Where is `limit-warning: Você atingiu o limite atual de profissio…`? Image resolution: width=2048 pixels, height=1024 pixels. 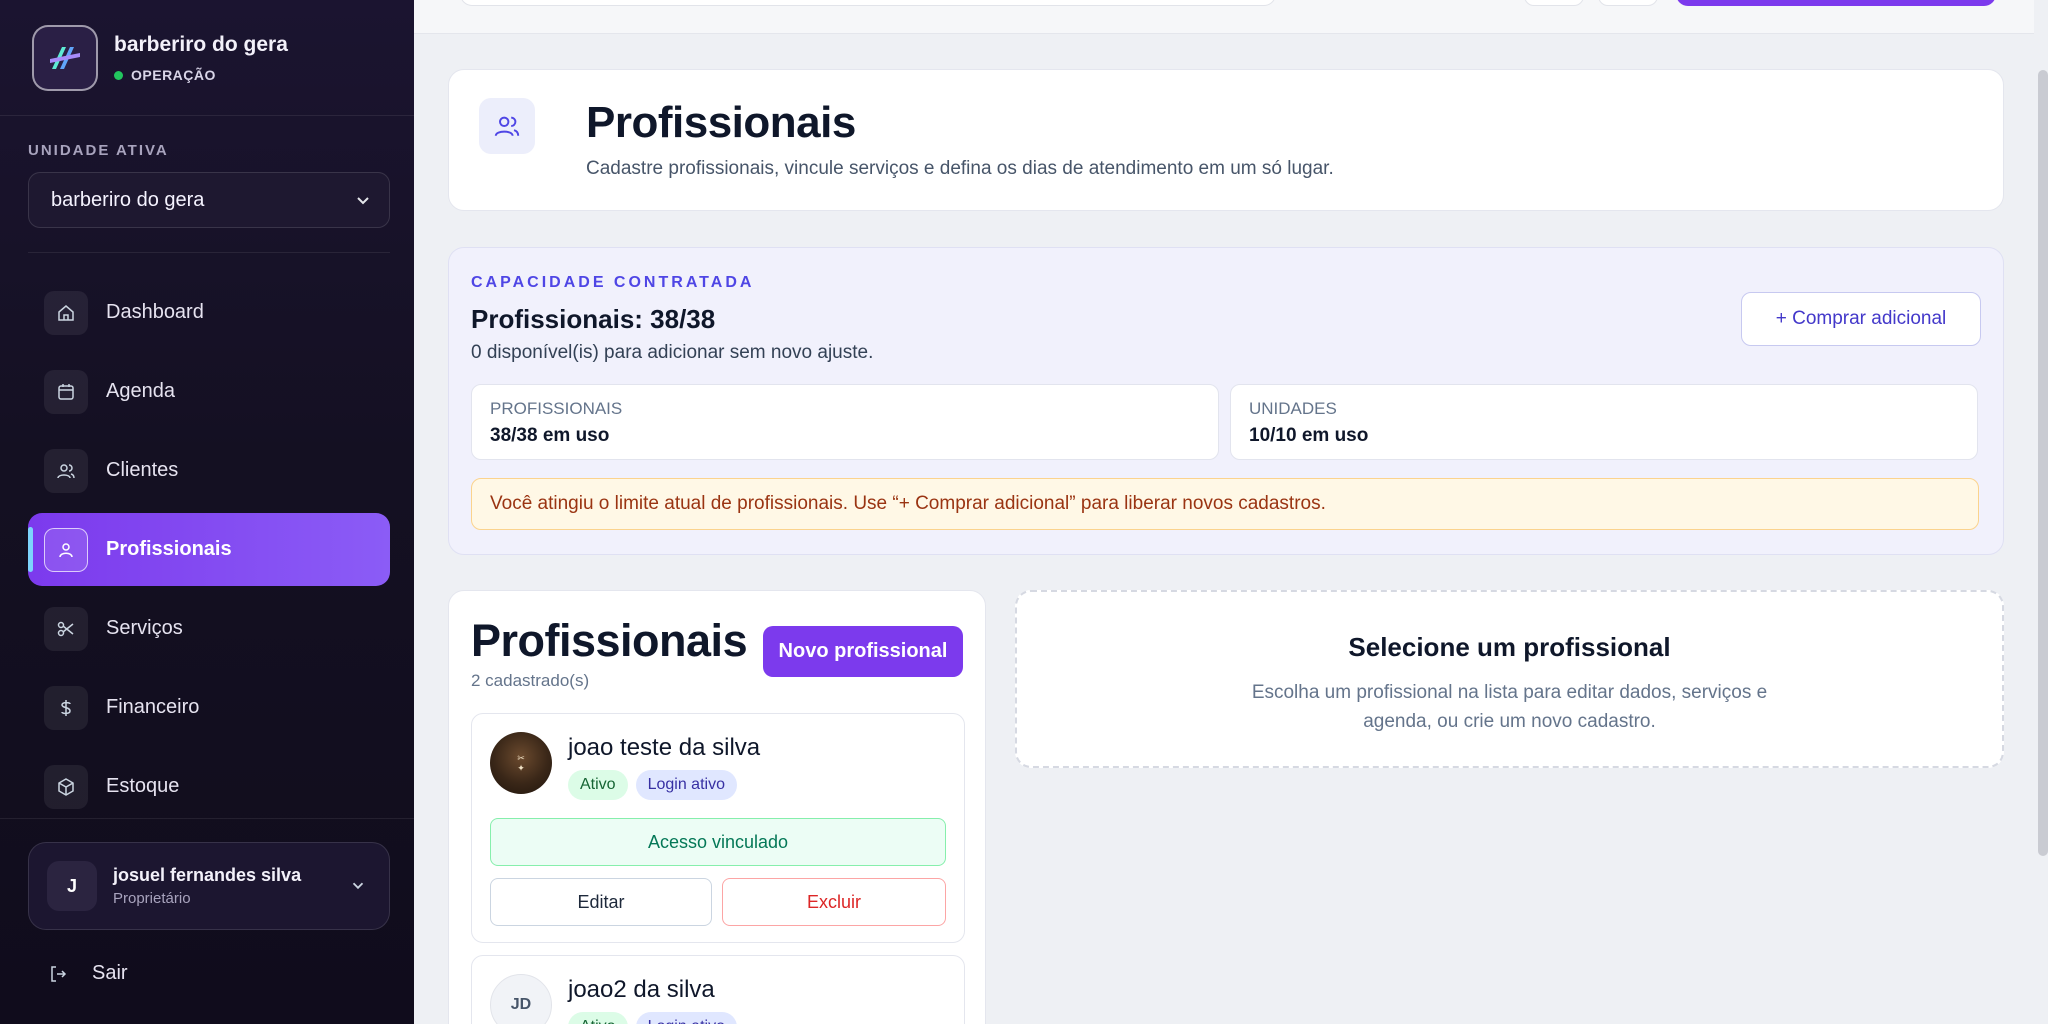 limit-warning: Você atingiu o limite atual de profissio… is located at coordinates (1225, 504).